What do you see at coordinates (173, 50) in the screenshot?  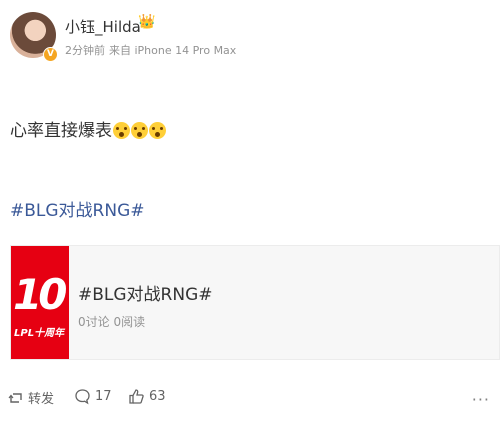 I see `post-source: 来自 iPhone 14 Pro Max` at bounding box center [173, 50].